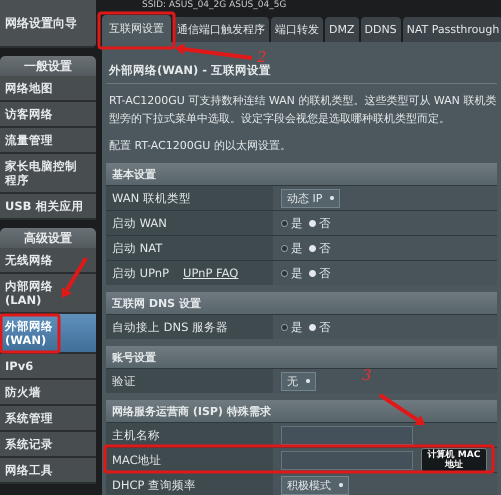 Image resolution: width=501 pixels, height=495 pixels. What do you see at coordinates (48, 238) in the screenshot?
I see `section-header: 高级设置` at bounding box center [48, 238].